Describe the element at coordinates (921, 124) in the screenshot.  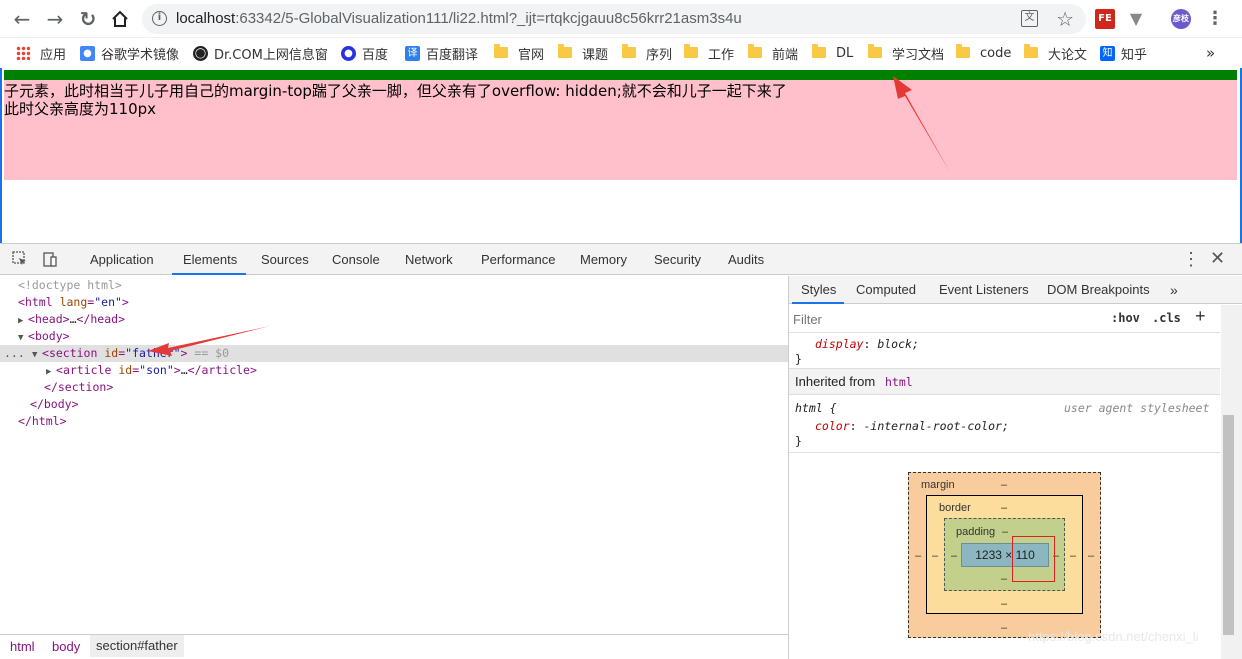
I see `red-arrow-to-green-strip` at that location.